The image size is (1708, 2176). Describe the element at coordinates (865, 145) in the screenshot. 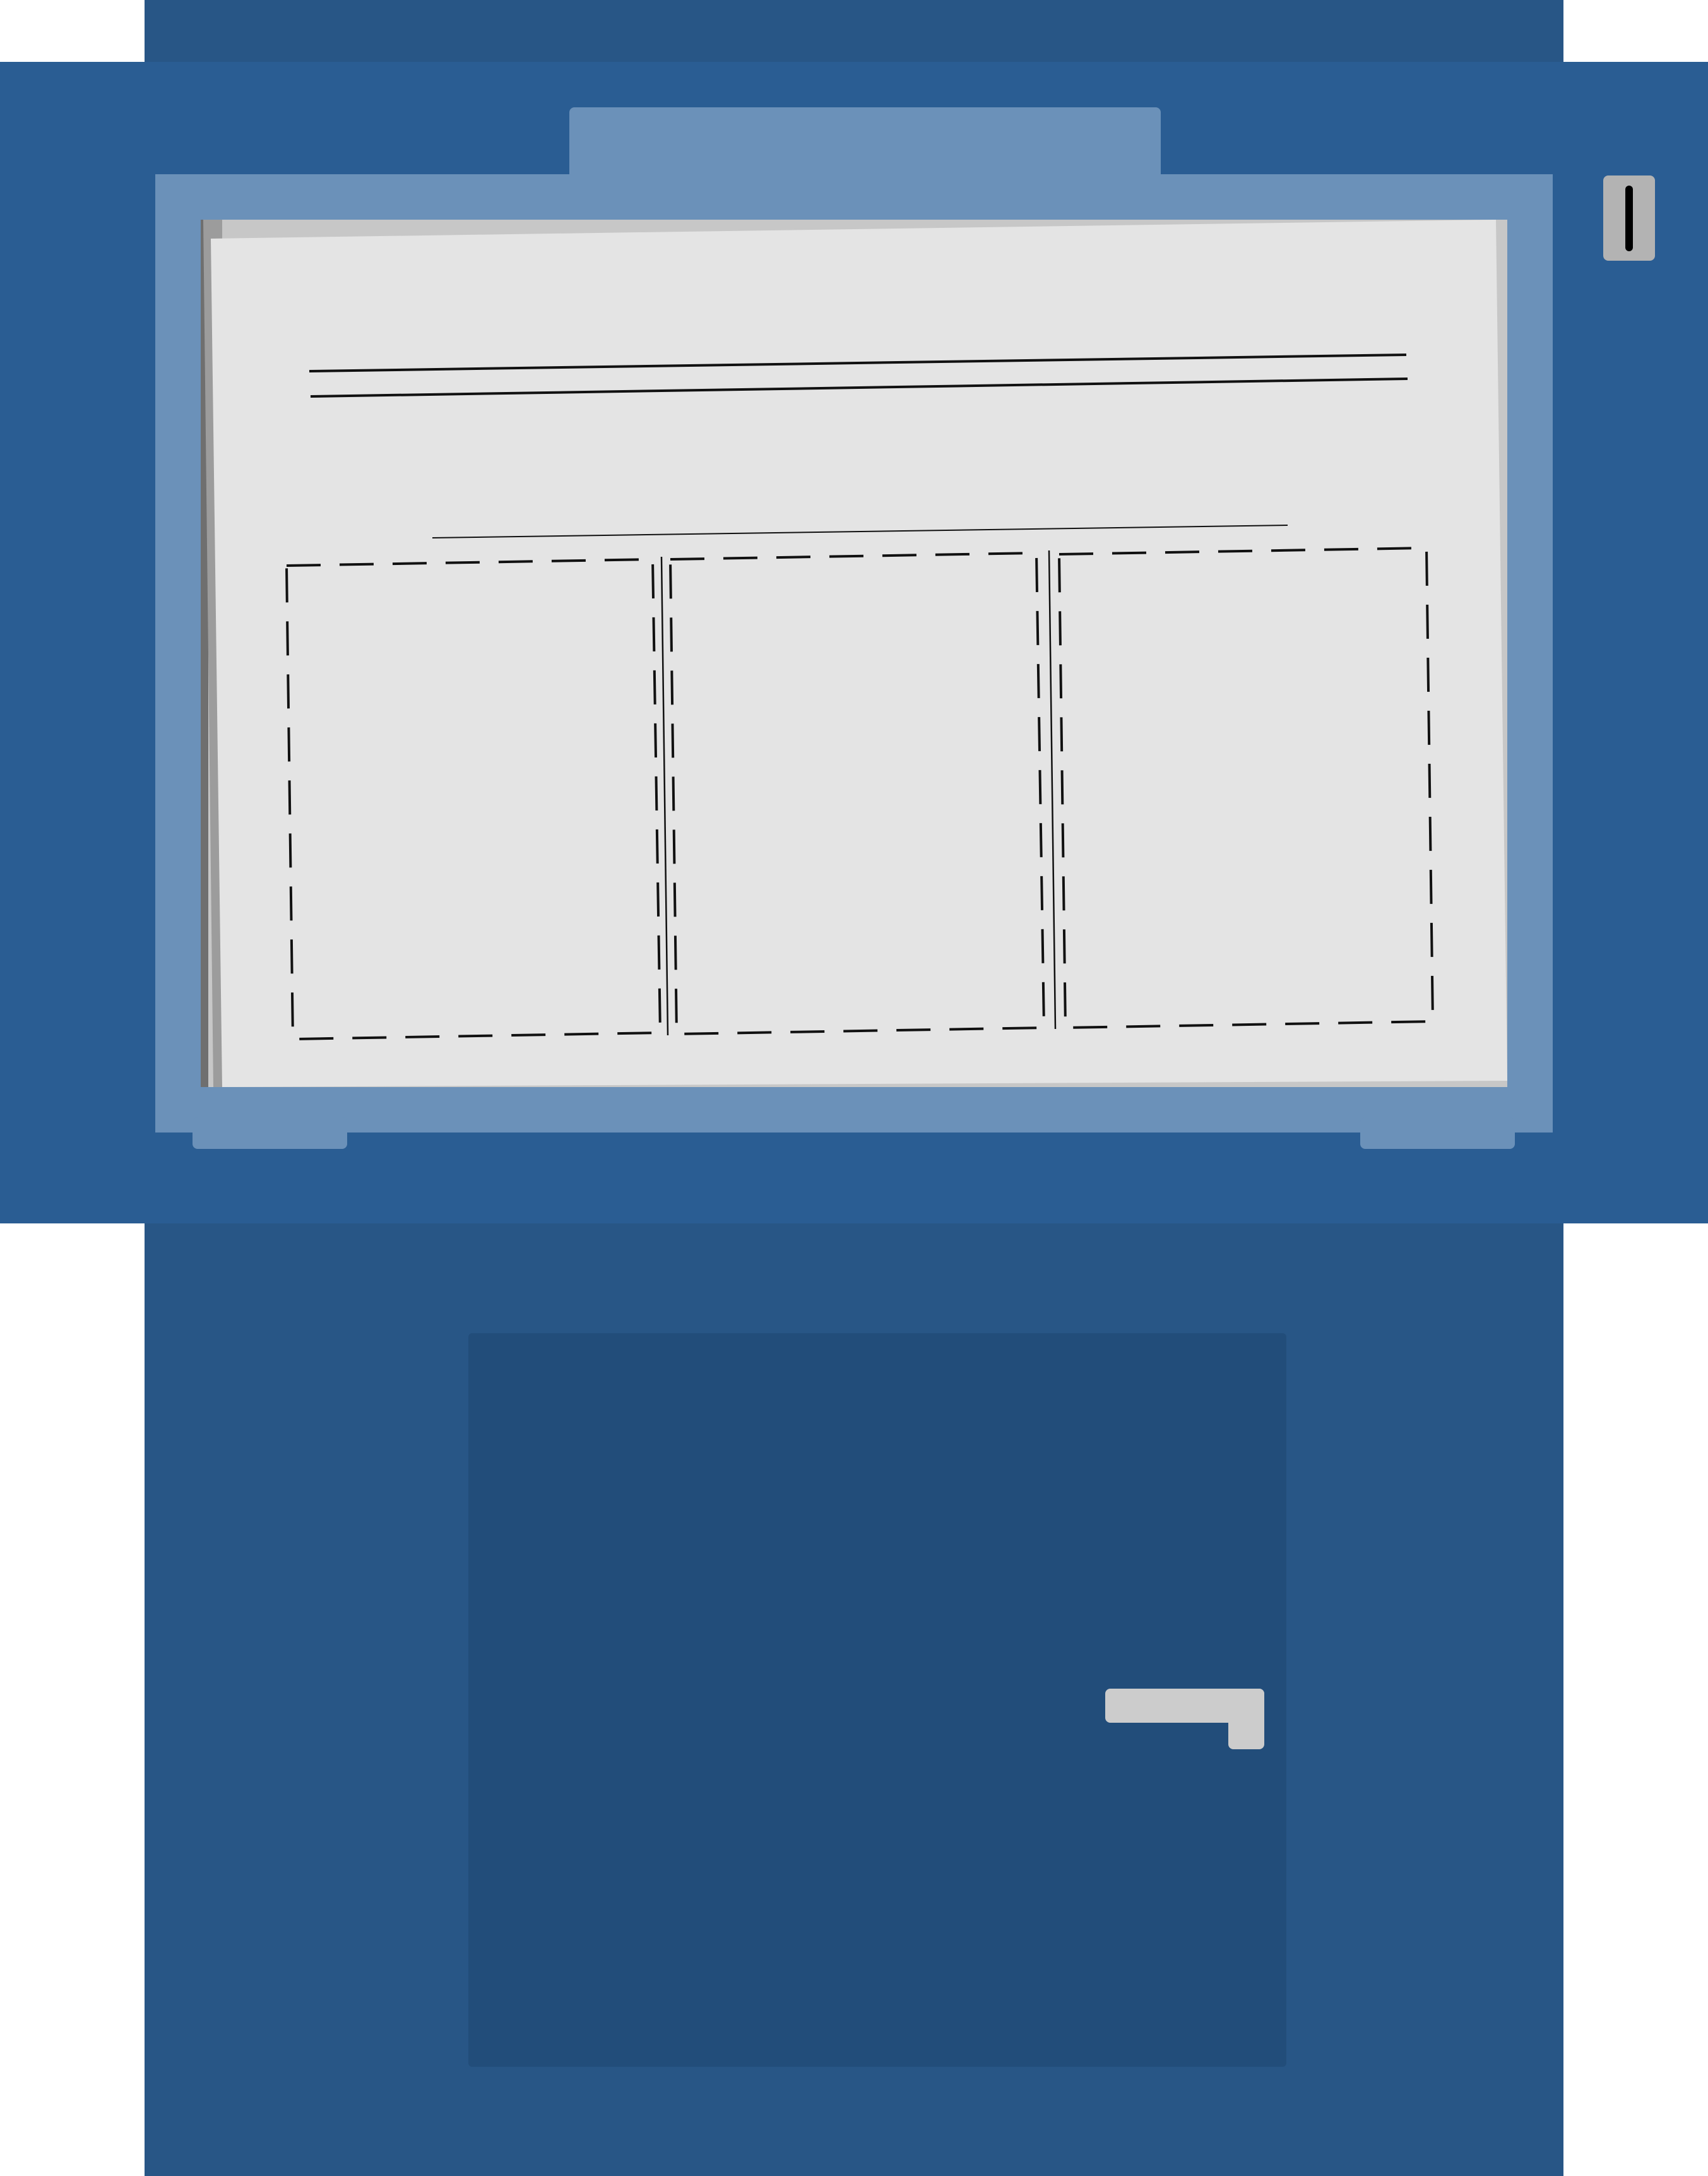

I see `window-frame-tab` at that location.